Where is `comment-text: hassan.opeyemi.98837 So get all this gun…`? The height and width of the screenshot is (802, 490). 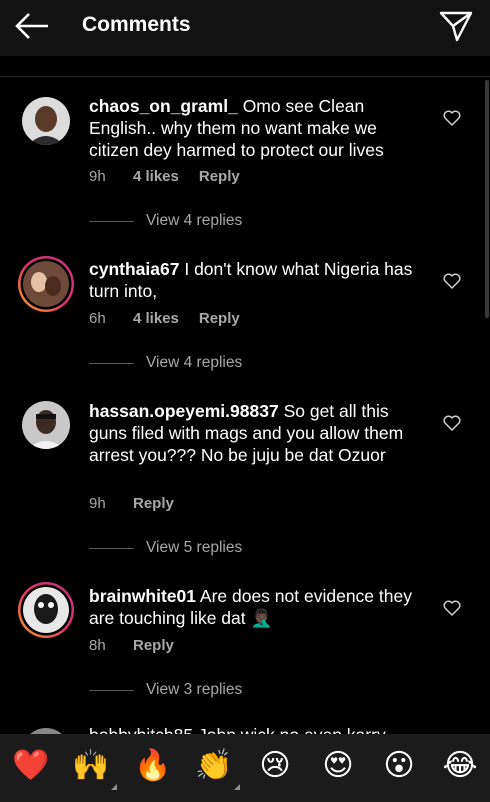
comment-text: hassan.opeyemi.98837 So get all this gun… is located at coordinates (259, 433).